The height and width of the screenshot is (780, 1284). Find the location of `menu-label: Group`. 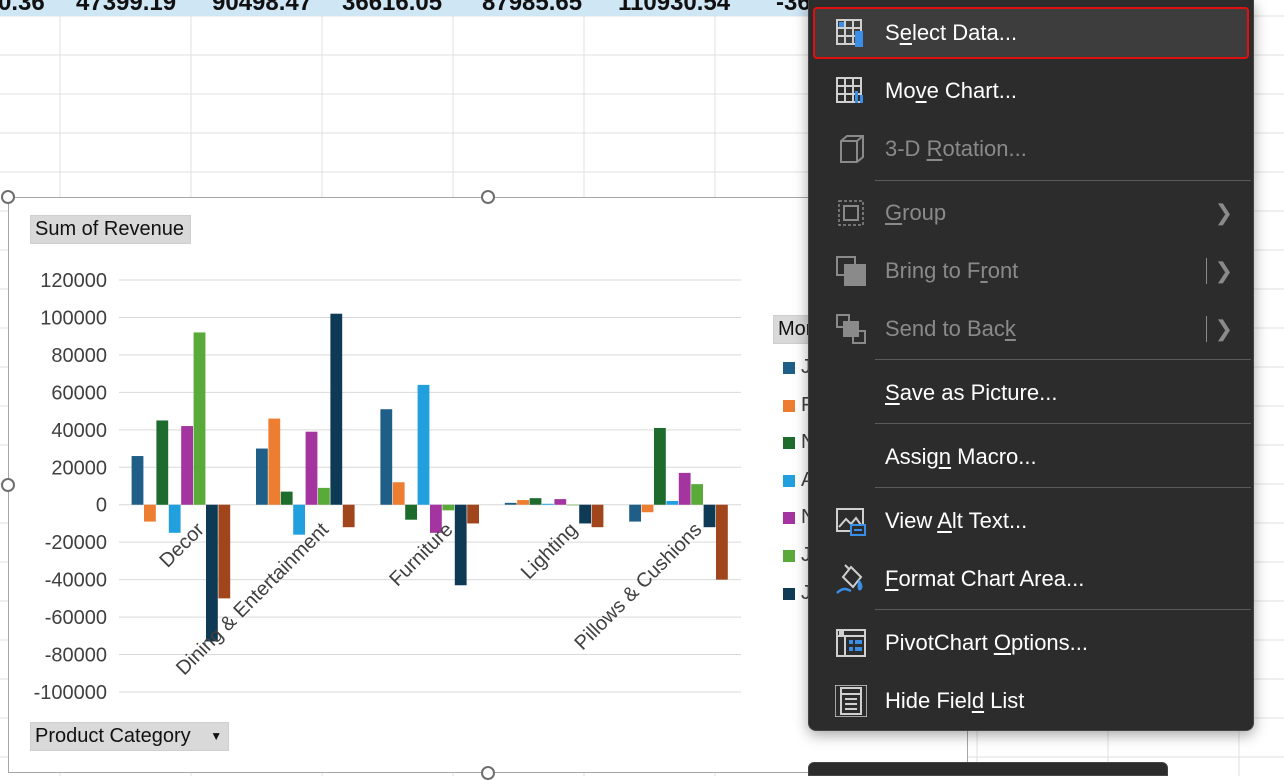

menu-label: Group is located at coordinates (916, 212).